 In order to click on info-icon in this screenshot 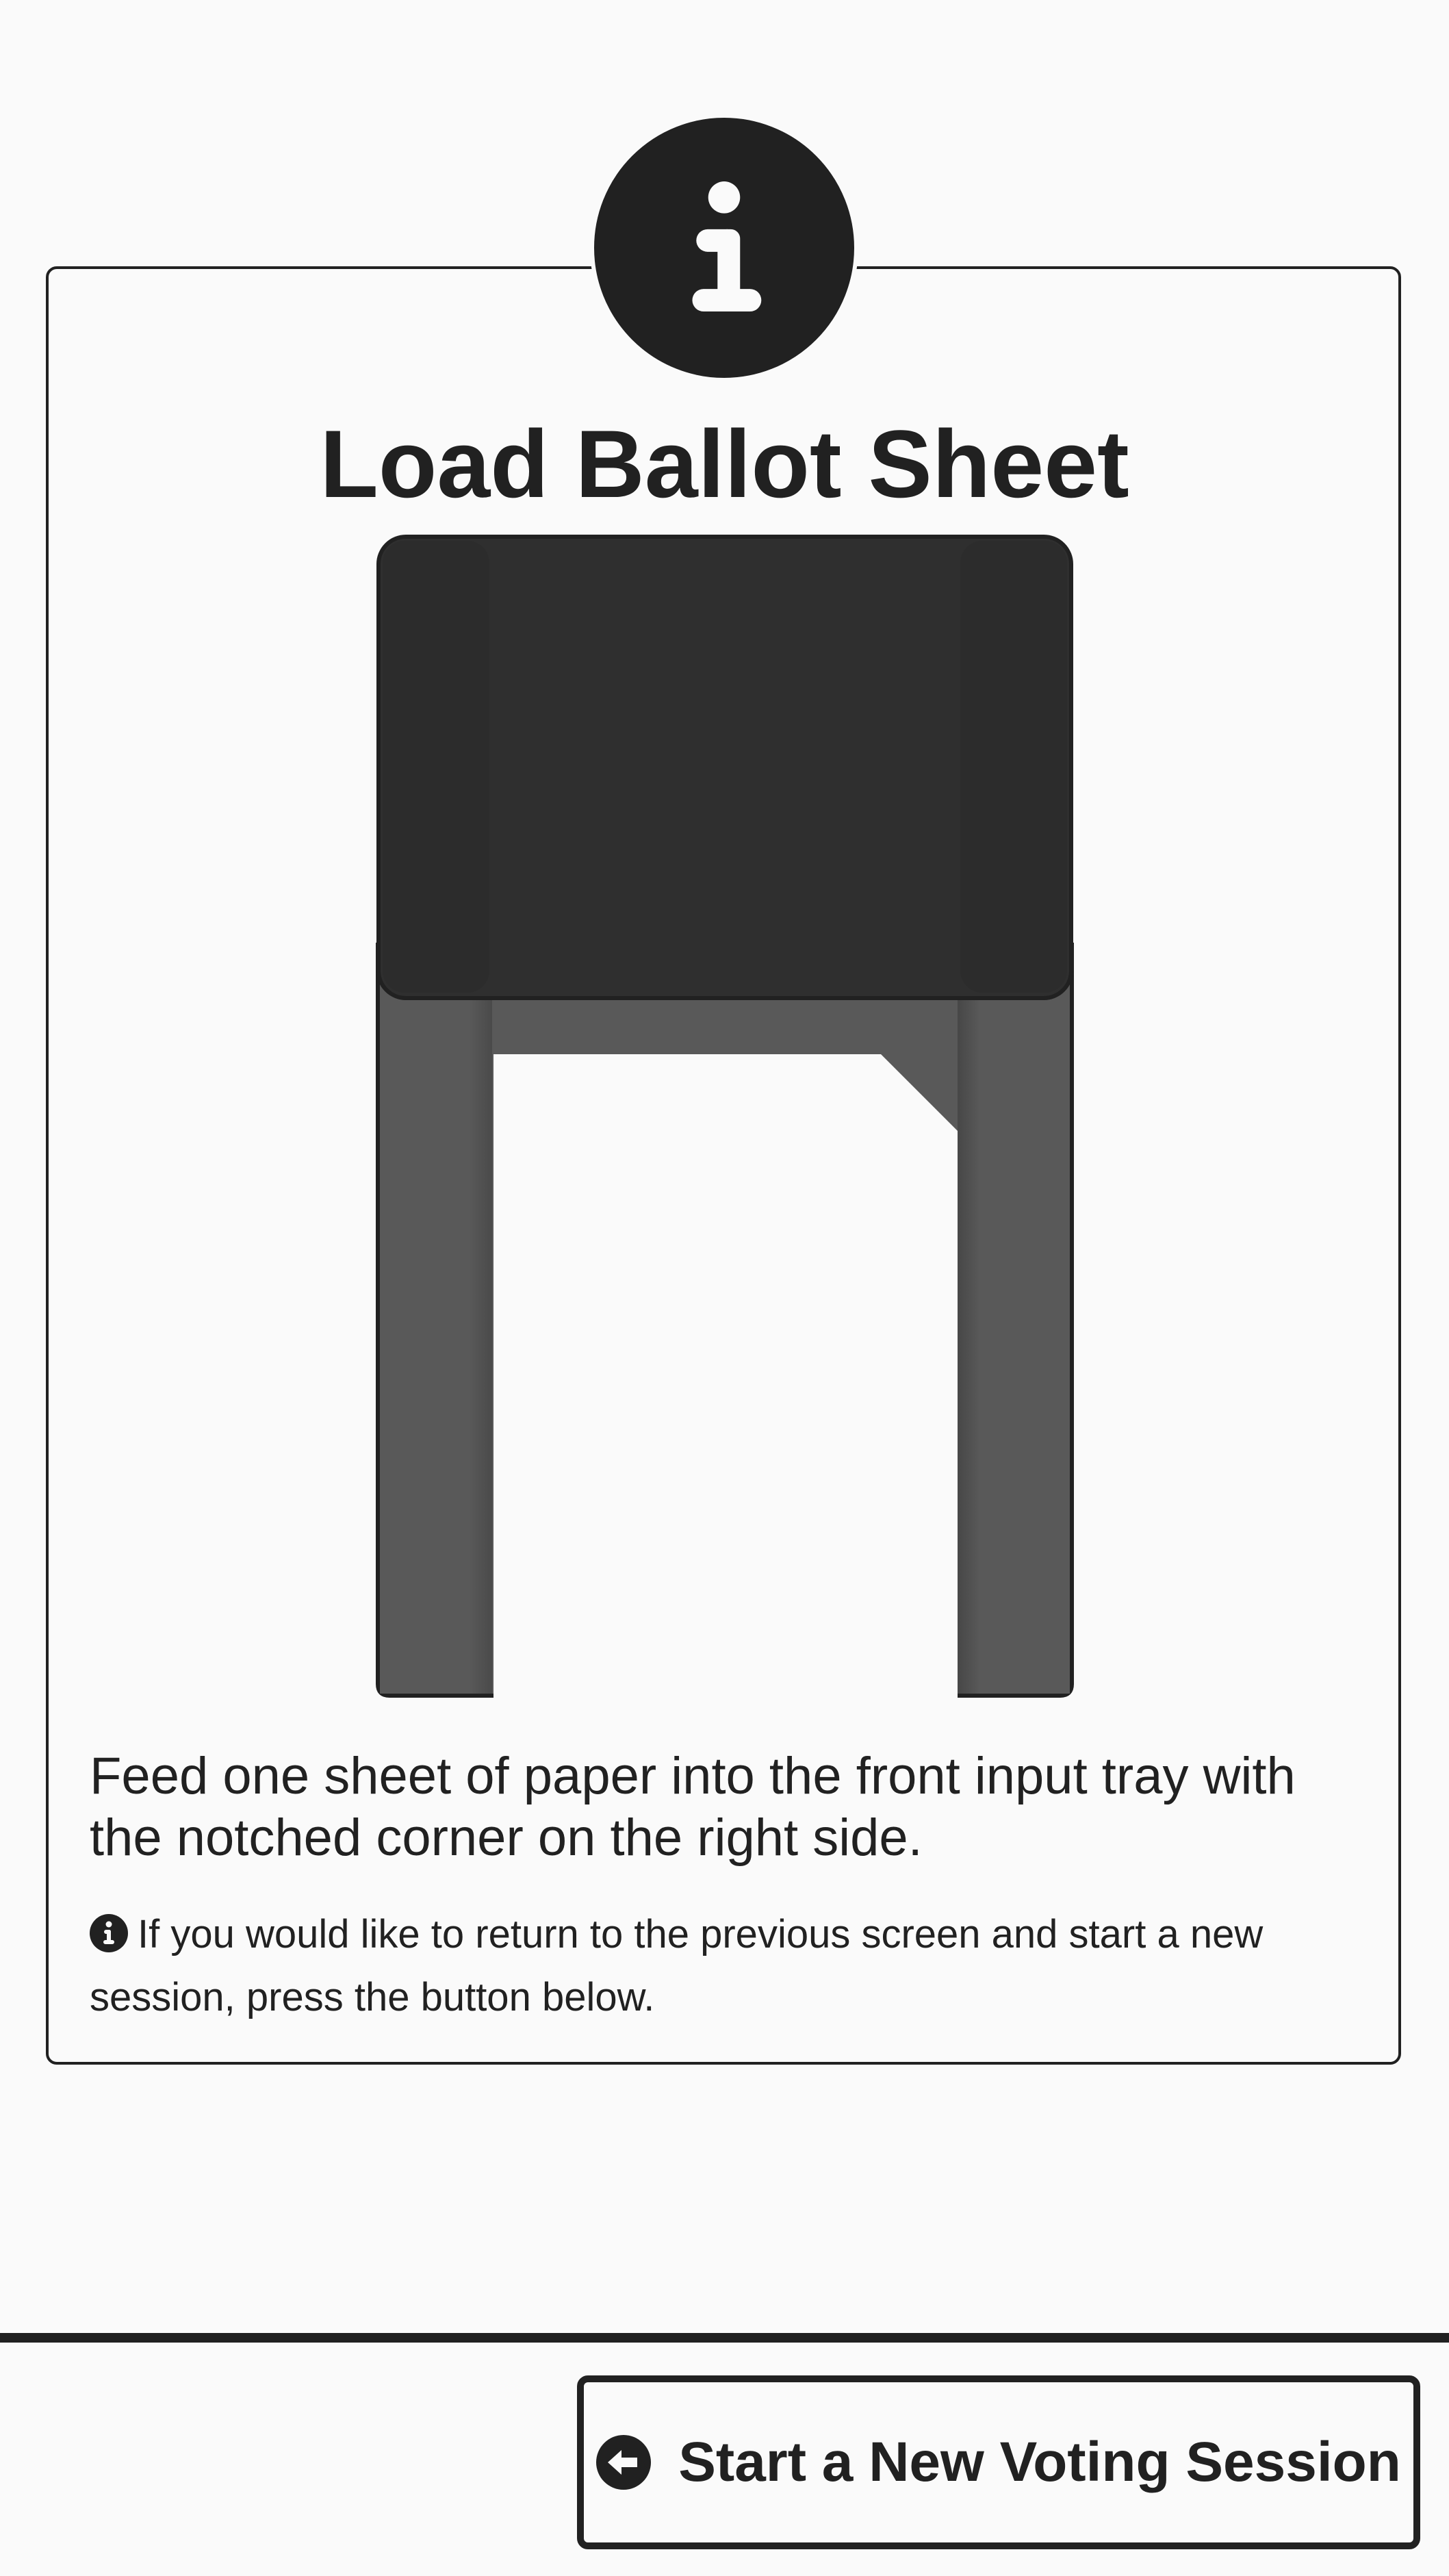, I will do `click(727, 247)`.